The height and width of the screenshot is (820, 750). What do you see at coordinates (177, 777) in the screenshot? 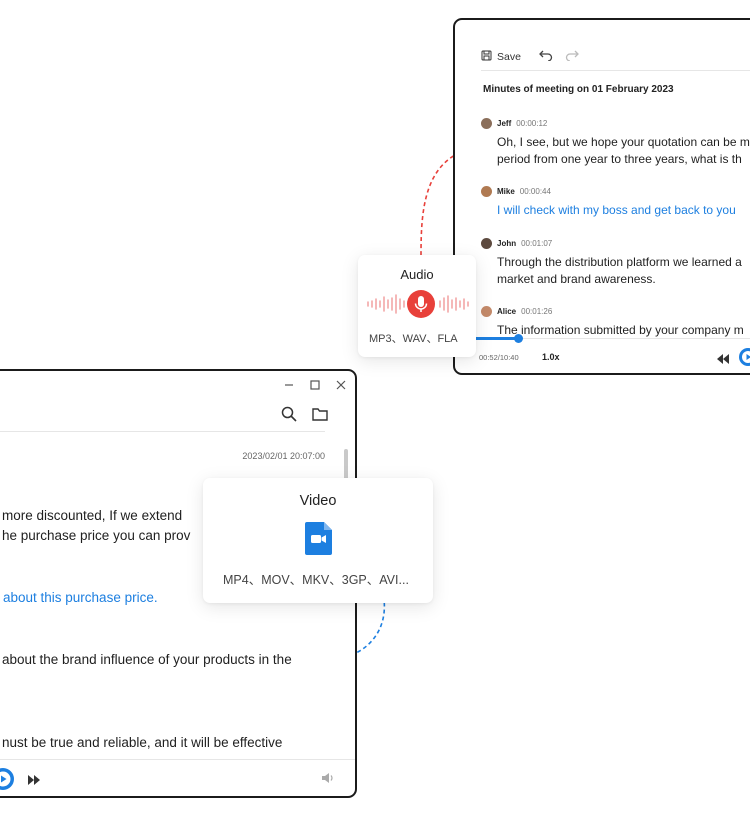
I see `audio-player-bar` at bounding box center [177, 777].